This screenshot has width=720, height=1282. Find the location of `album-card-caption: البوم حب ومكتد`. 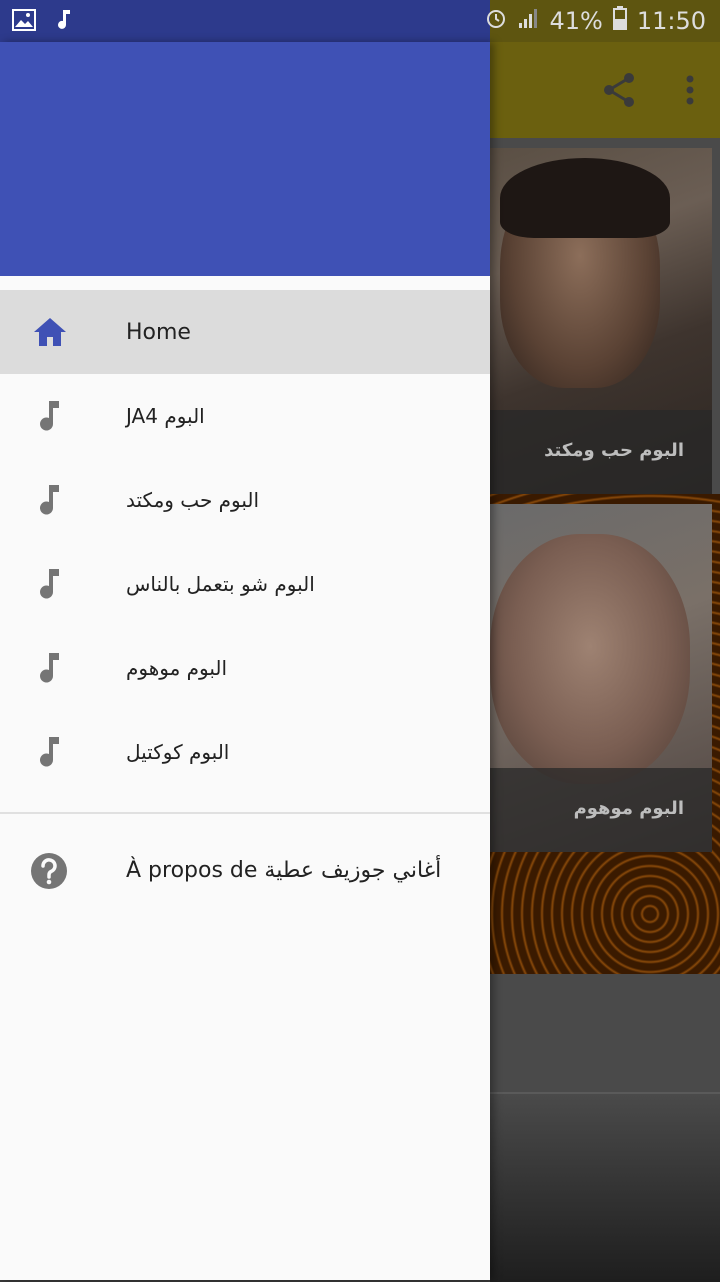

album-card-caption: البوم حب ومكتد is located at coordinates (601, 452).